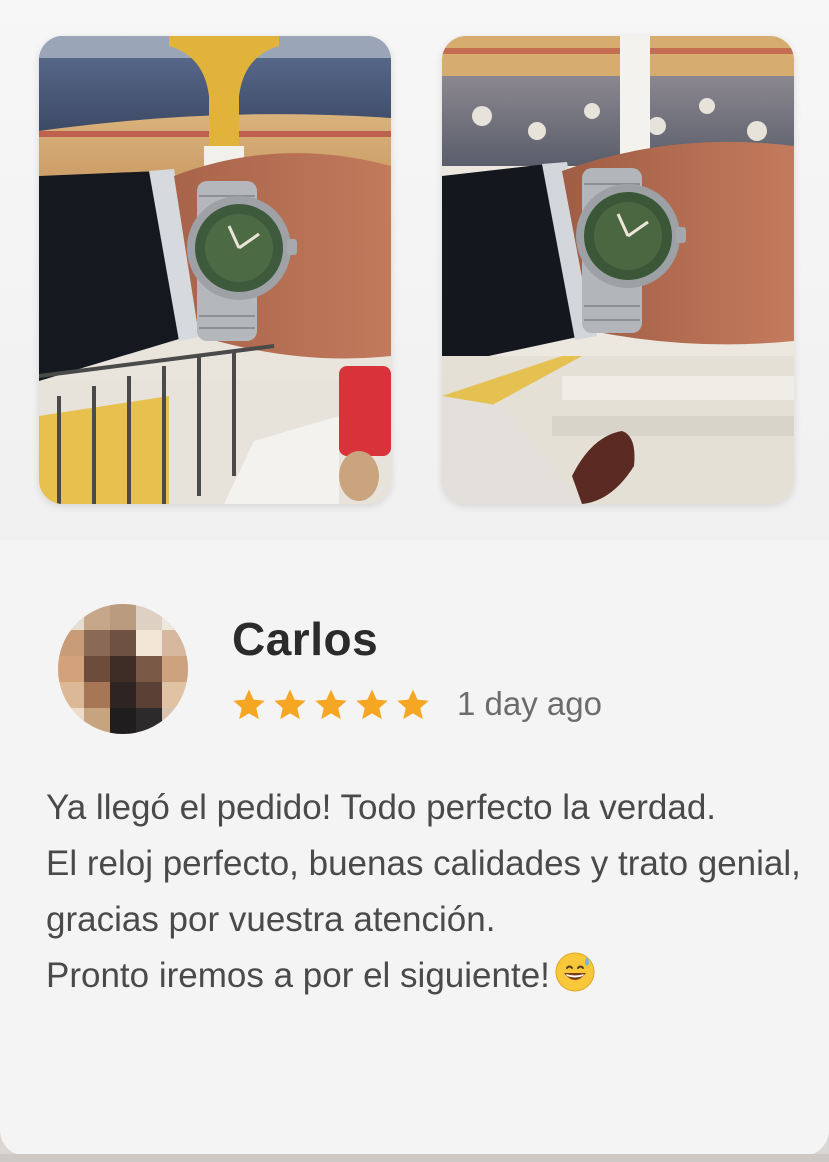 The width and height of the screenshot is (829, 1162). I want to click on review-text-line: Pronto iremos a por el siguiente!, so click(426, 976).